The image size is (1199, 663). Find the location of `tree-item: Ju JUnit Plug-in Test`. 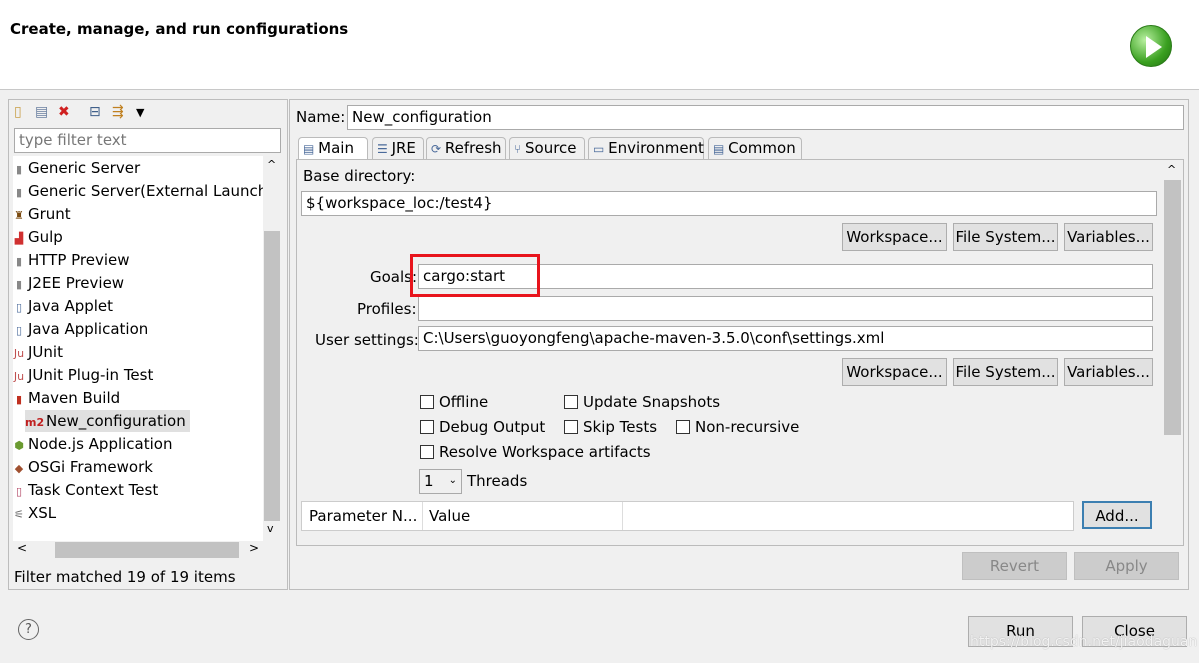

tree-item: Ju JUnit Plug-in Test is located at coordinates (83, 375).